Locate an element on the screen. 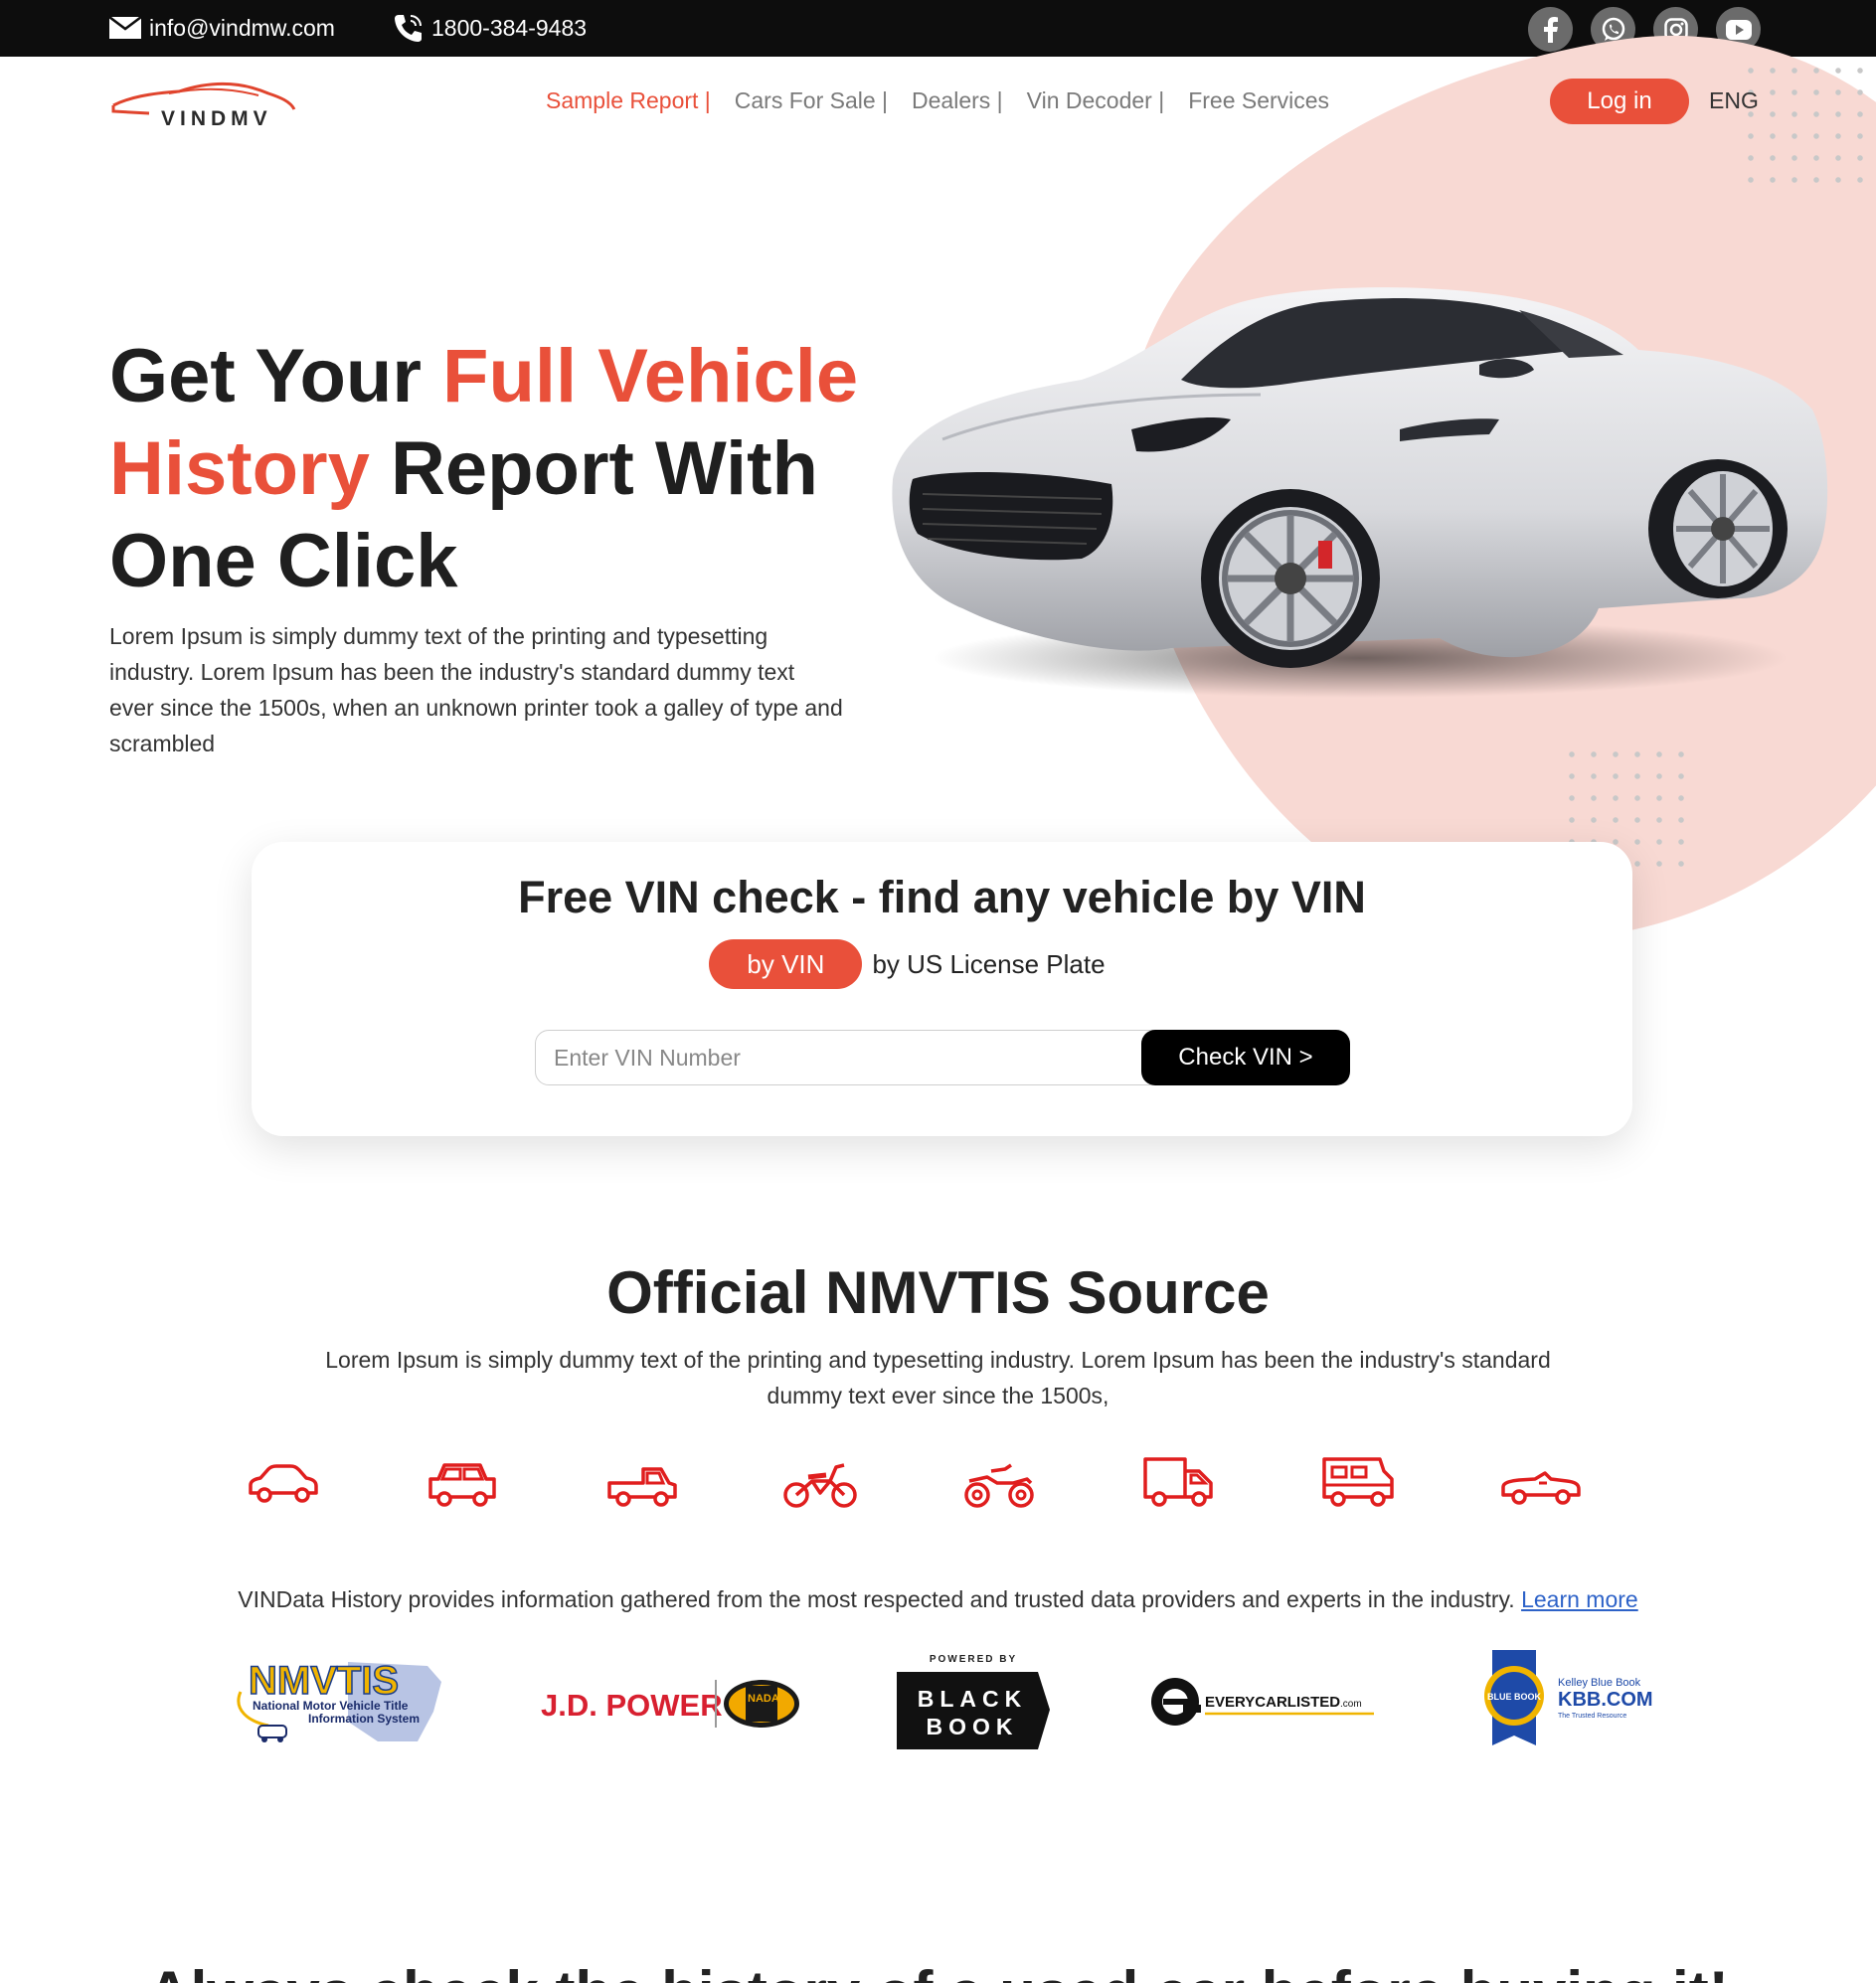 Image resolution: width=1876 pixels, height=1983 pixels. sedan-icon is located at coordinates (283, 1484).